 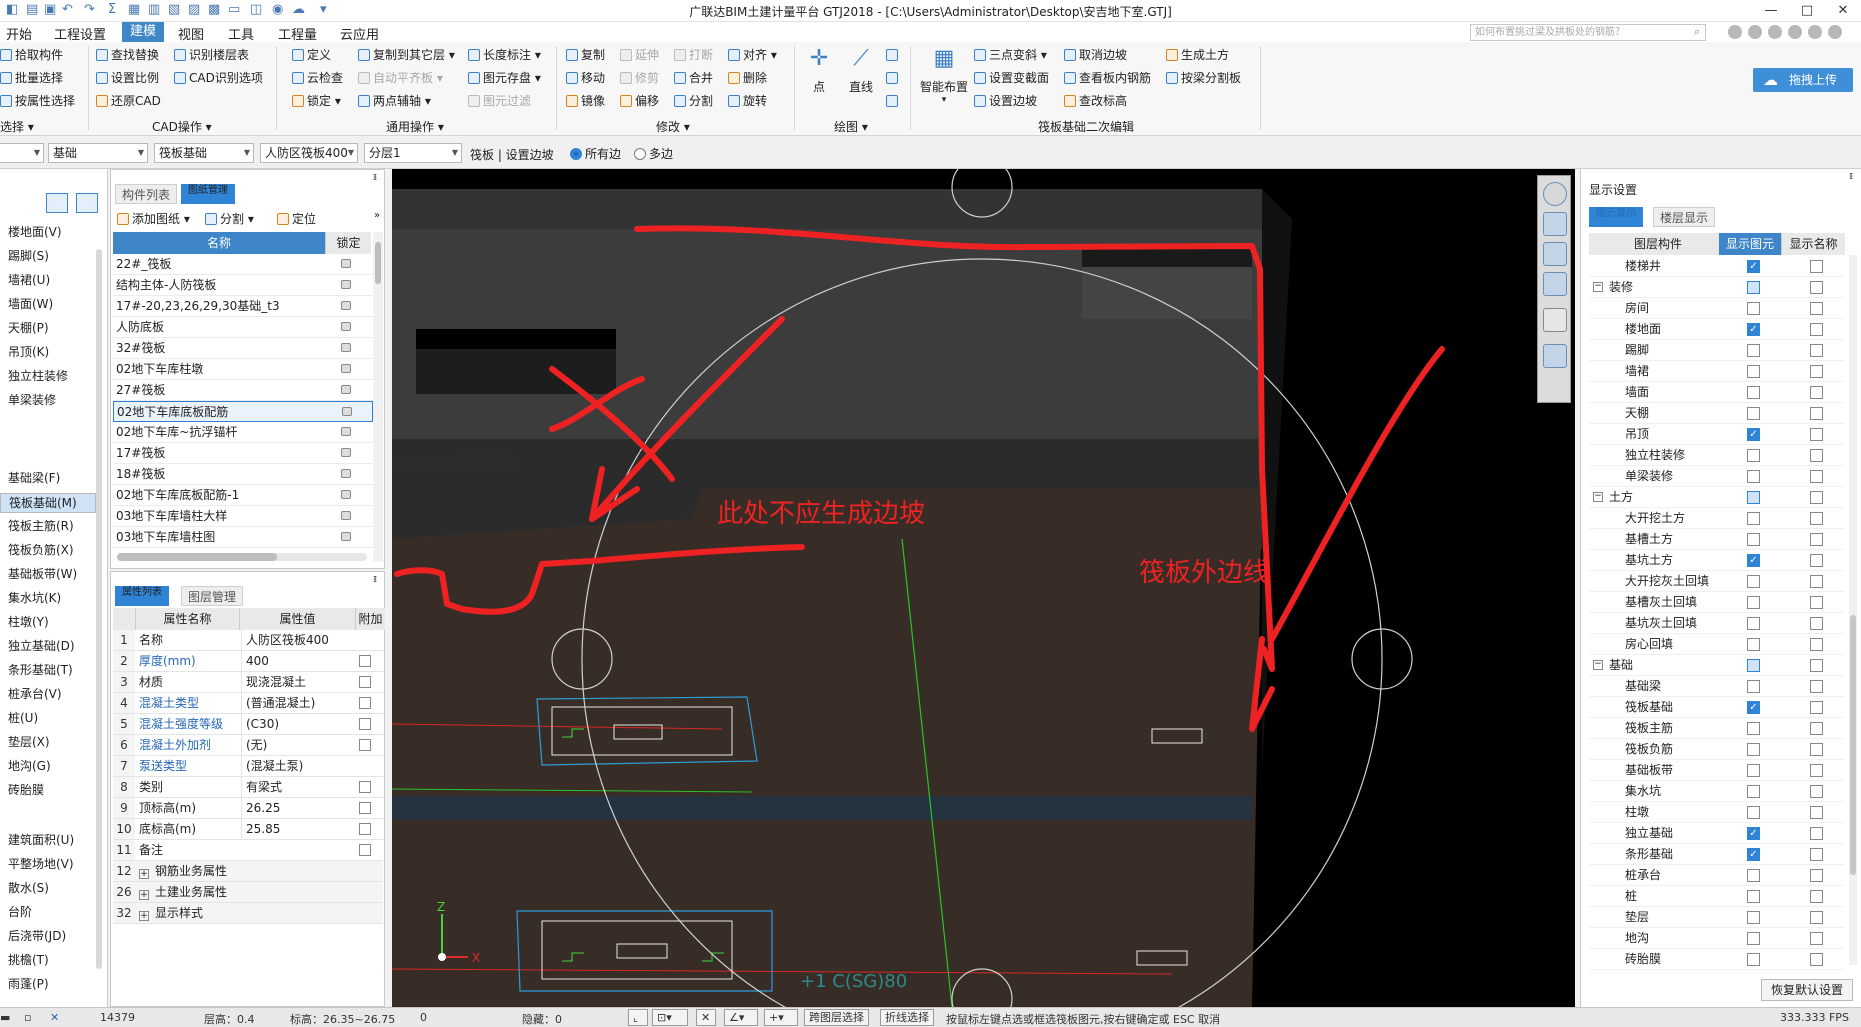 I want to click on nav-item: 墙面(W), so click(x=30, y=303).